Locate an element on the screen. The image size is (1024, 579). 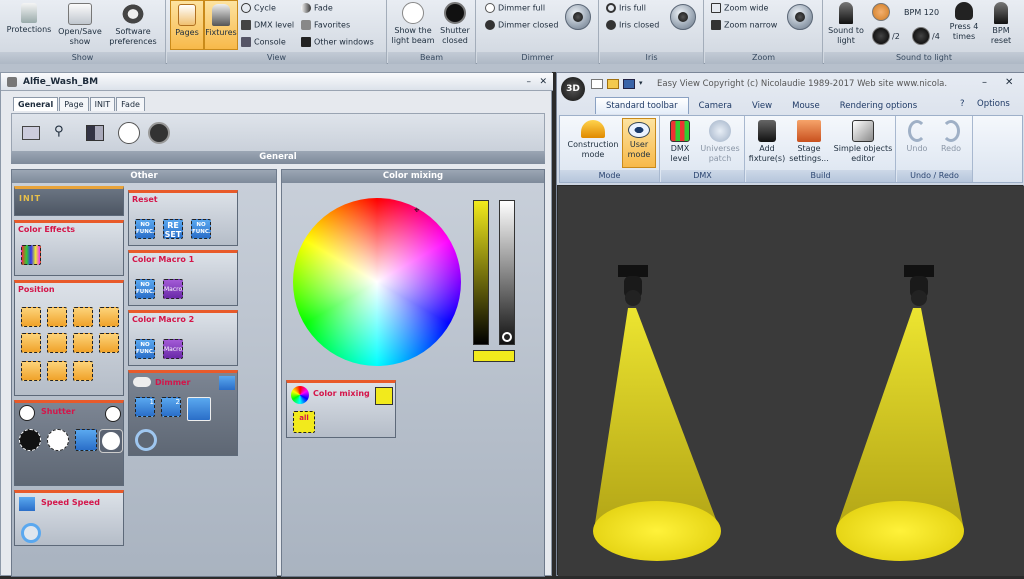
closed-black-icon is located at coordinates (159, 133).